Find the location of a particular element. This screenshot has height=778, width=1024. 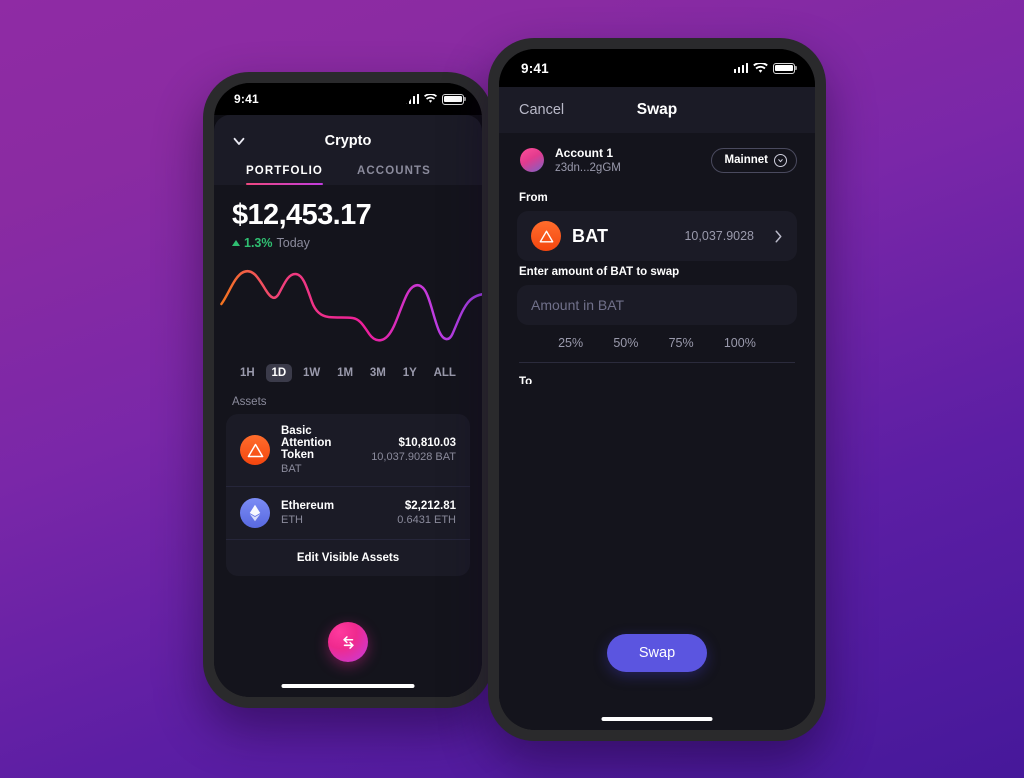

page-title: Crypto is located at coordinates (348, 141).